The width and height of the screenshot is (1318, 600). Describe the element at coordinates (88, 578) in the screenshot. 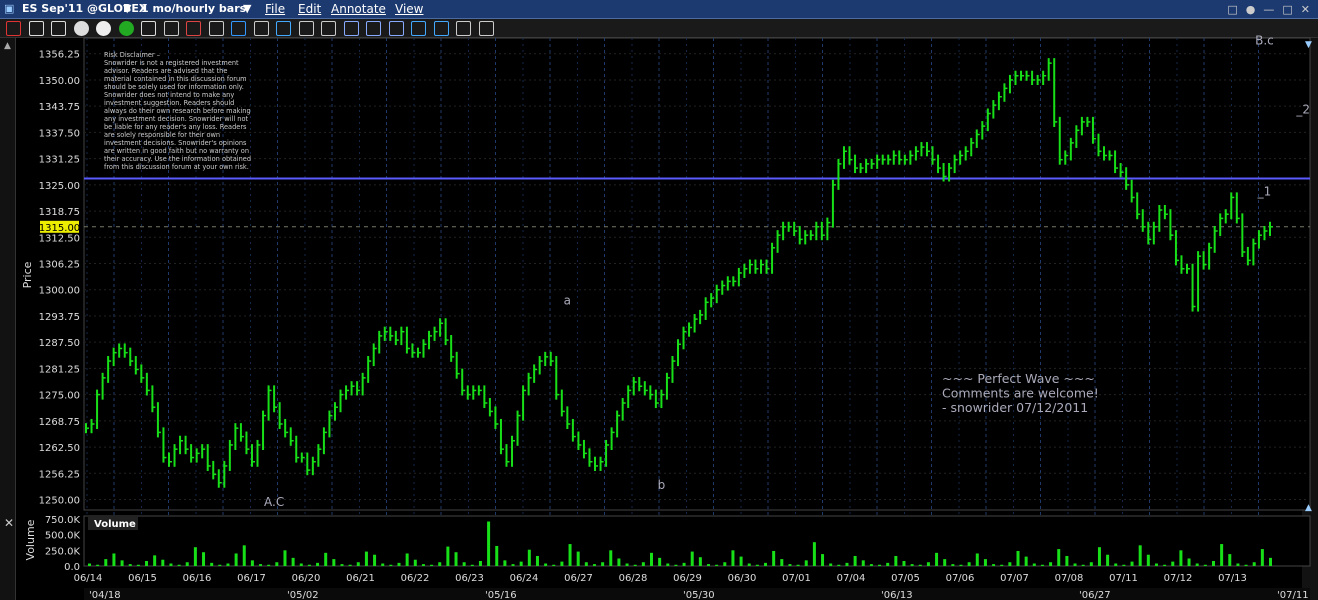

I see `x-tick-label: 06/14` at that location.